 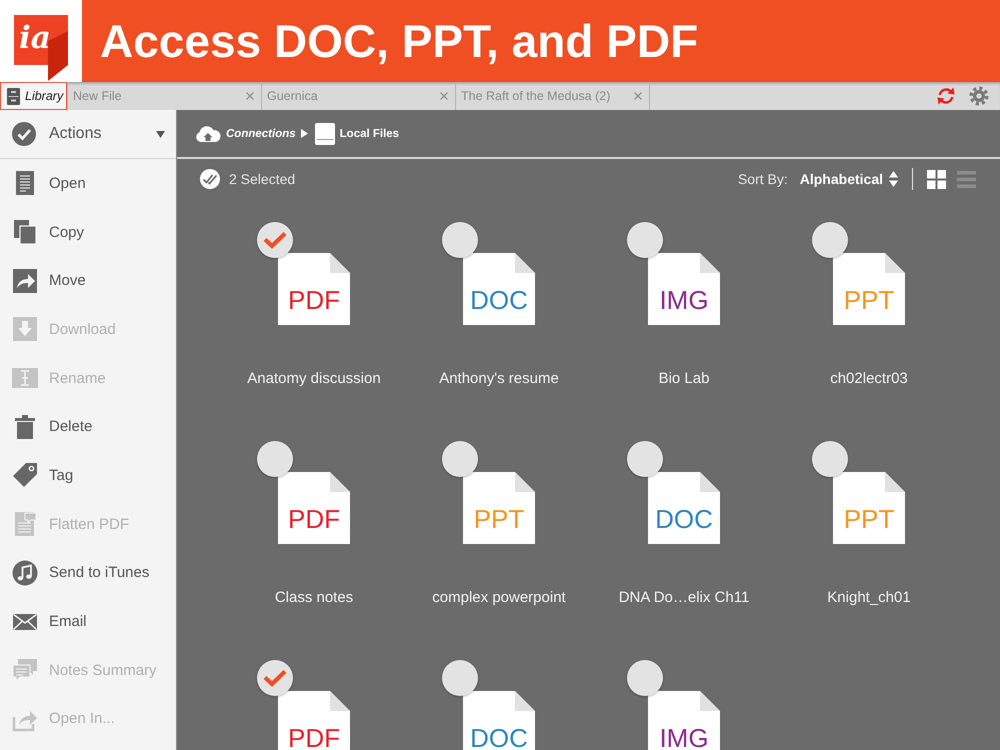 I want to click on sidebar-item: Move, so click(x=88, y=281).